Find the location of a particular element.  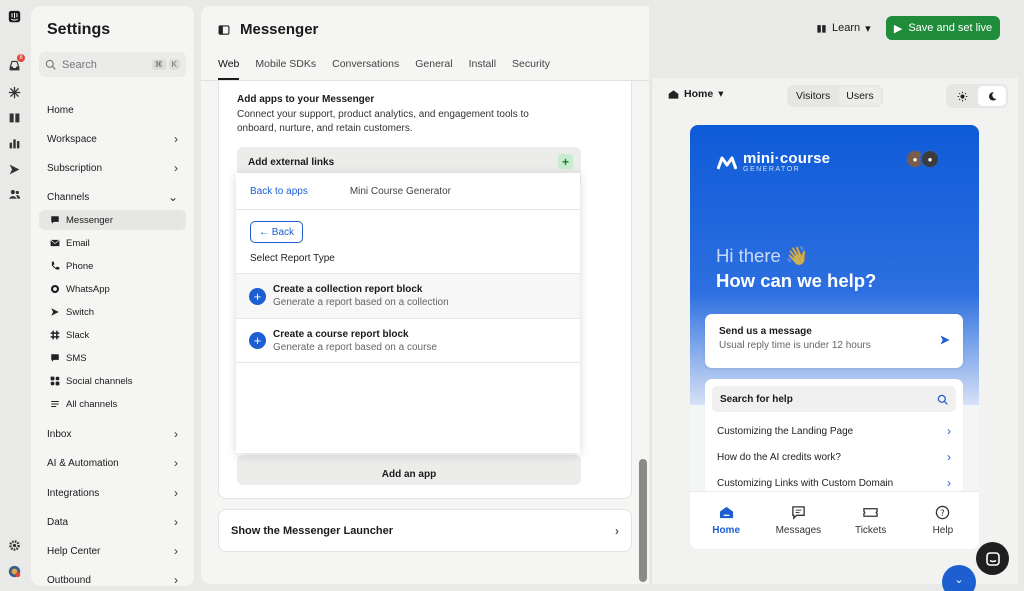

visitors-option: Visitors is located at coordinates (813, 96).